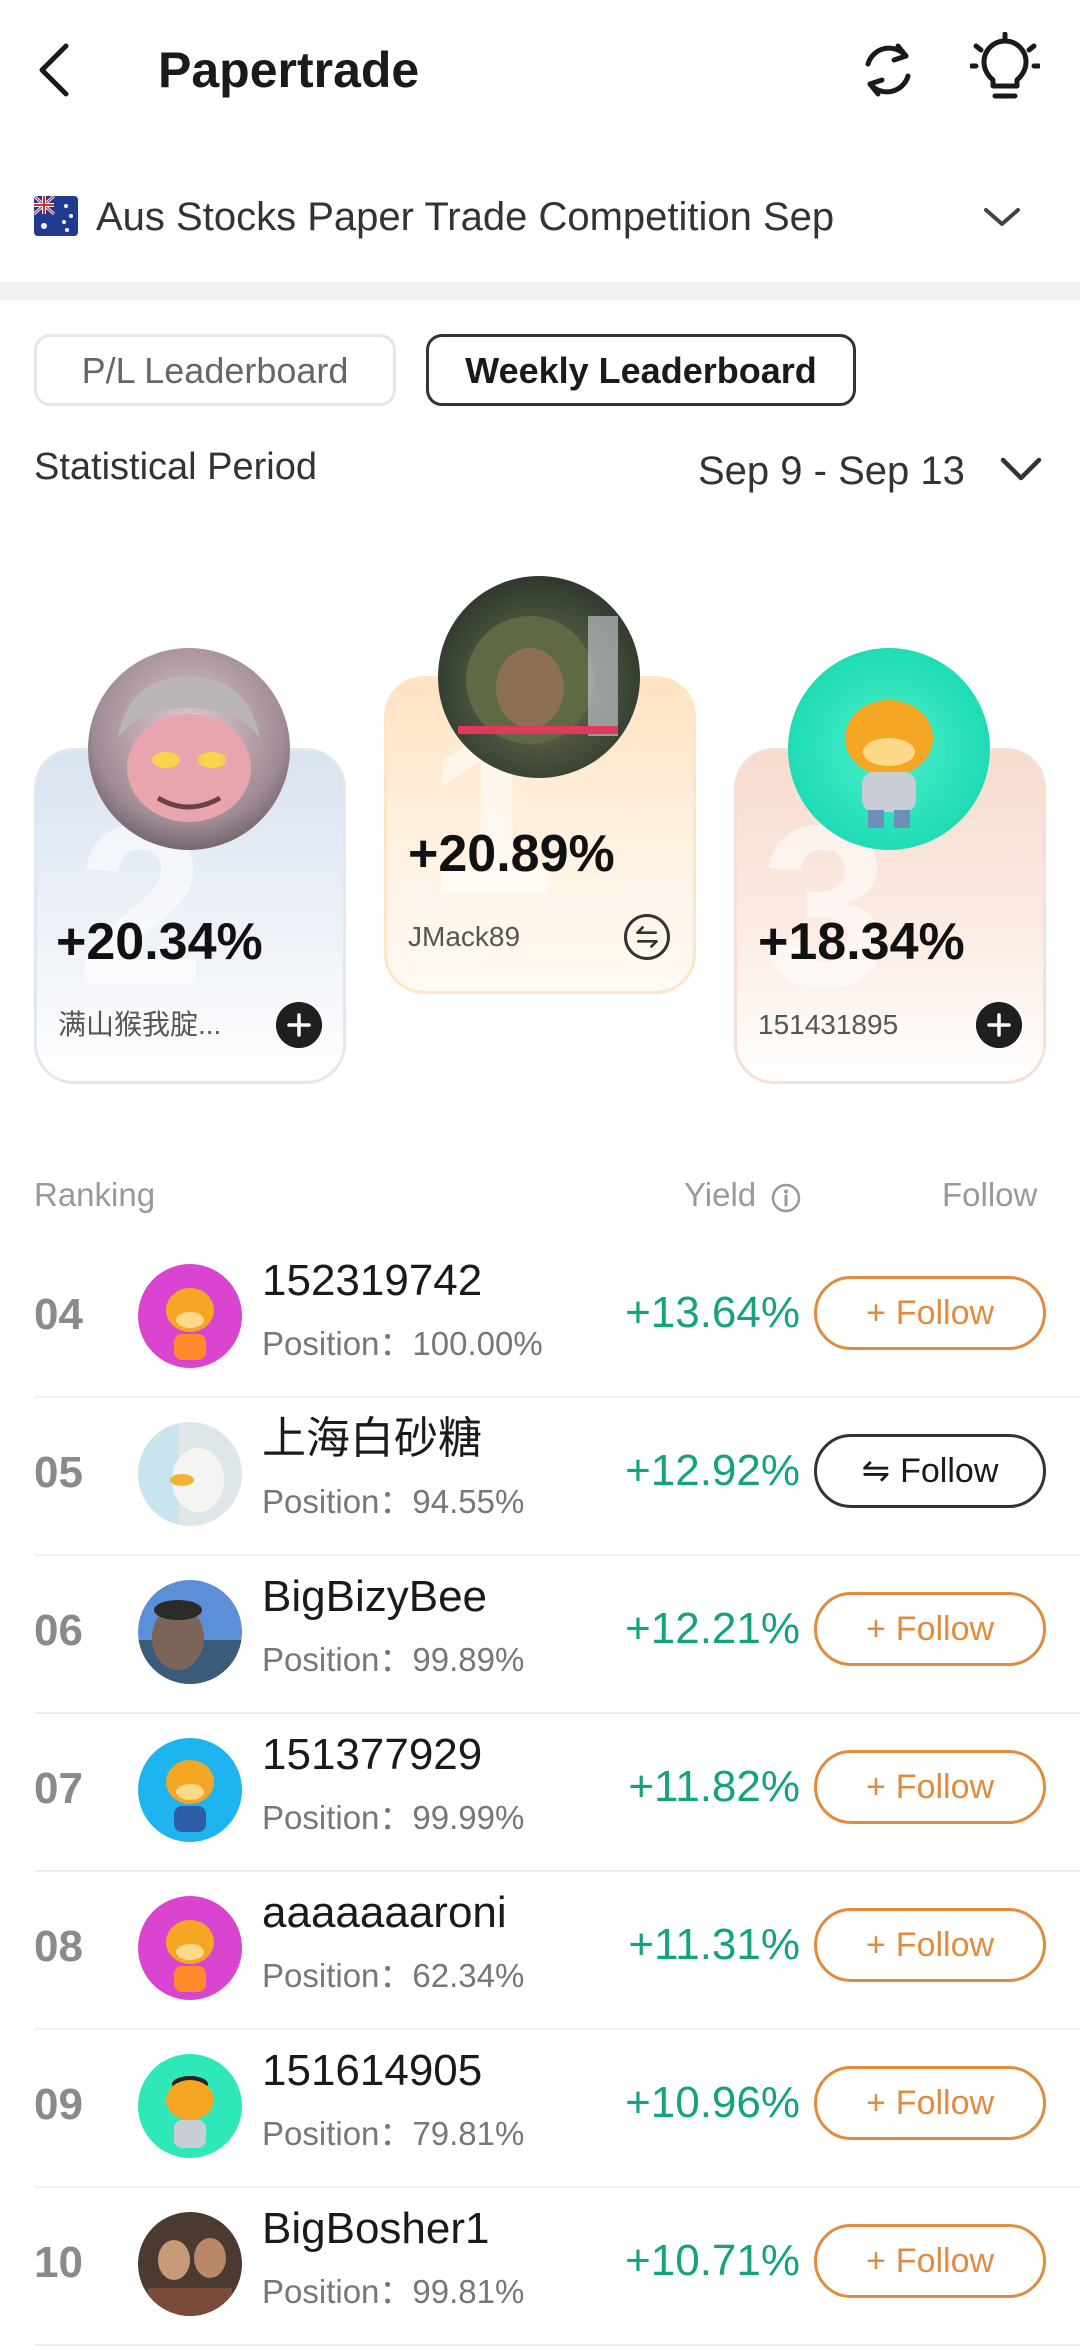  Describe the element at coordinates (465, 217) in the screenshot. I see `competition-name: Aus Stocks Paper Trade Competition Sep` at that location.